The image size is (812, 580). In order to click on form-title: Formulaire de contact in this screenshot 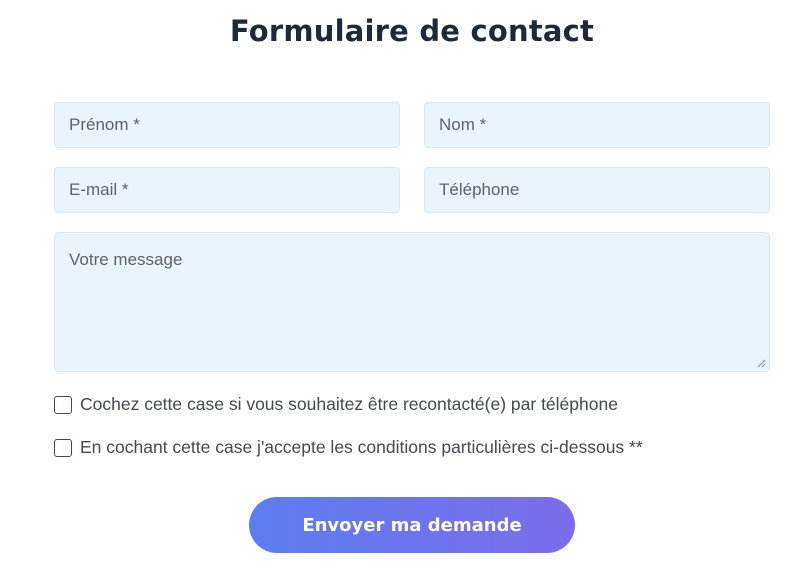, I will do `click(412, 31)`.